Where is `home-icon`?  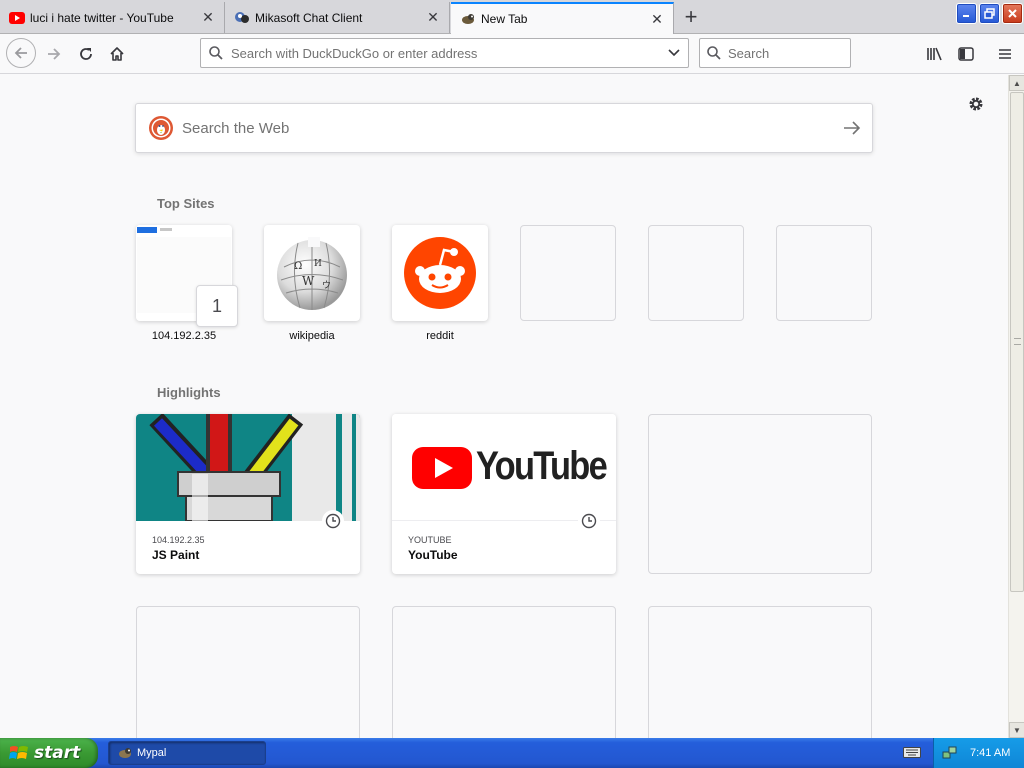
home-icon is located at coordinates (117, 54).